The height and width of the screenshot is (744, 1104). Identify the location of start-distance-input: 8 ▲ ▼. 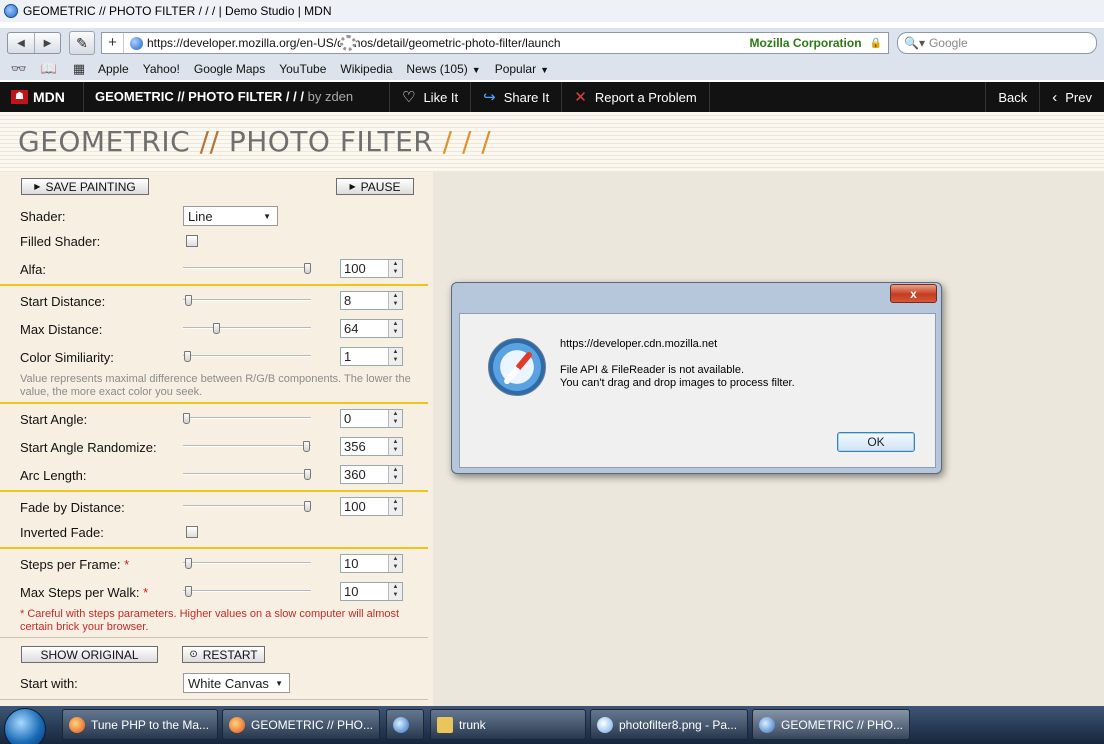
(371, 300).